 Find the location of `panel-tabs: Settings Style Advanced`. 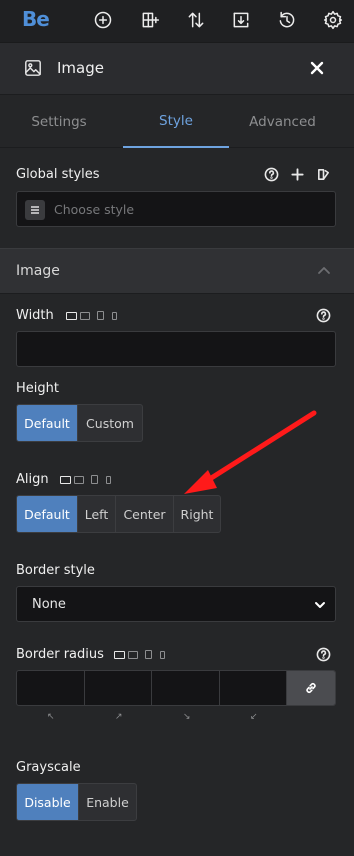

panel-tabs: Settings Style Advanced is located at coordinates (177, 121).